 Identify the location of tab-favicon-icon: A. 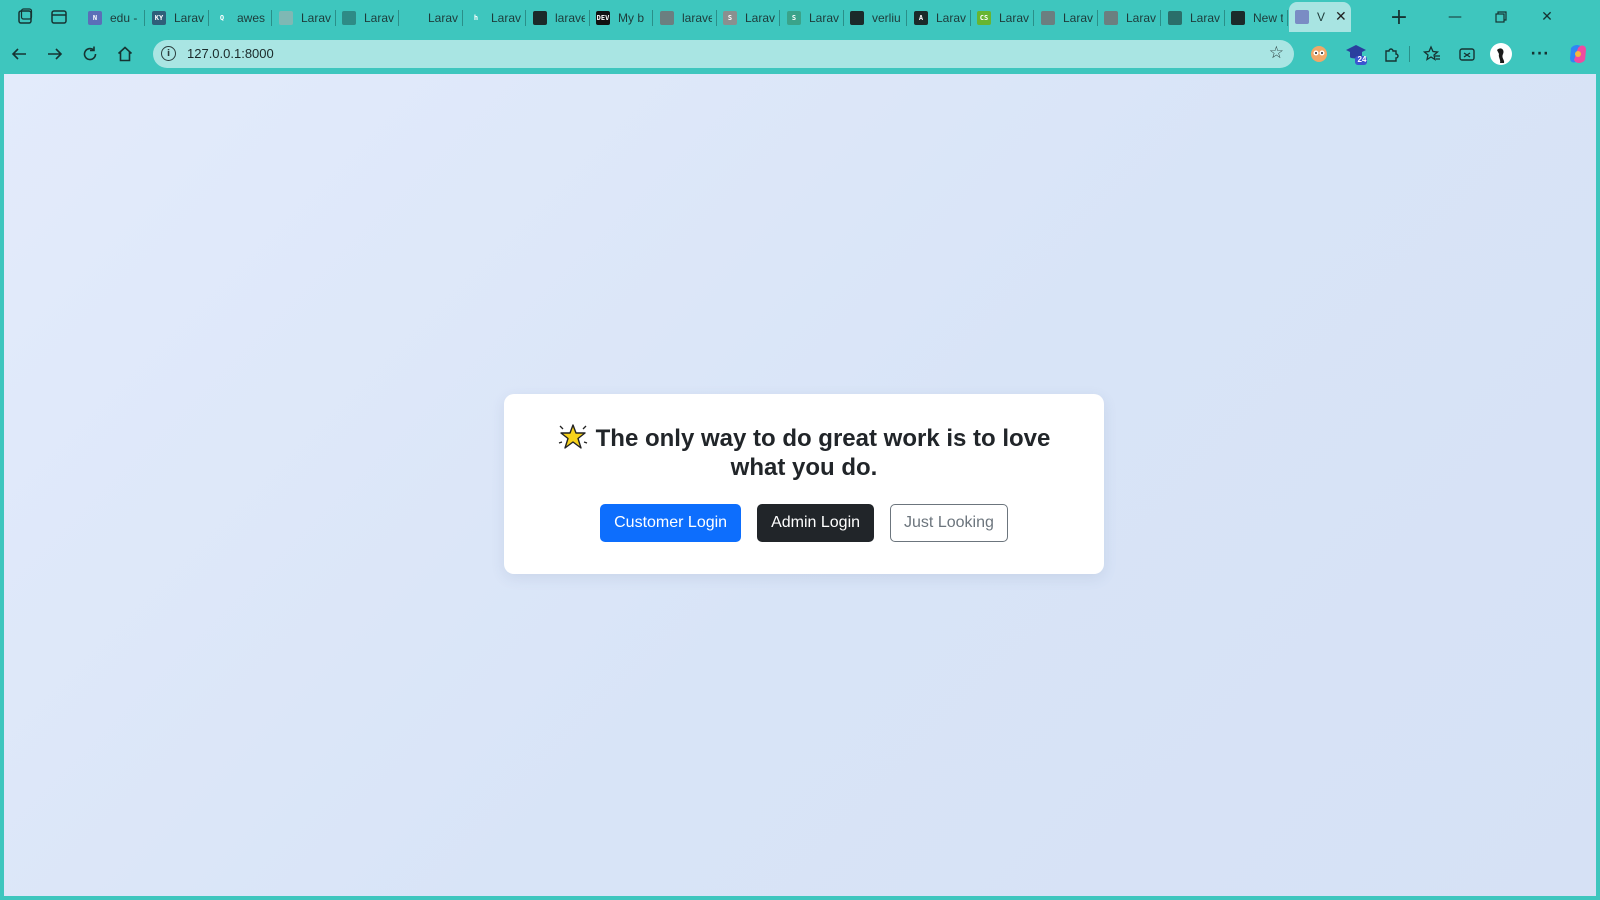
(921, 18).